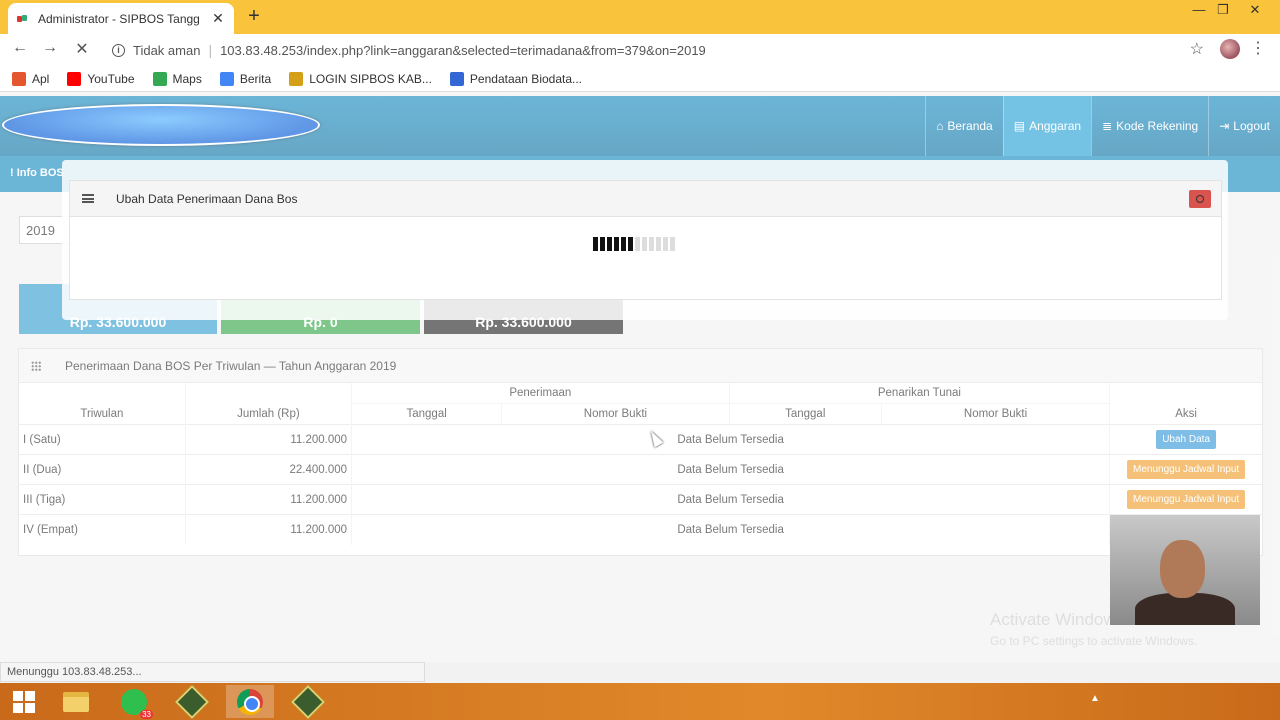  What do you see at coordinates (137, 703) in the screenshot?
I see `whatsapp-icon: 33` at bounding box center [137, 703].